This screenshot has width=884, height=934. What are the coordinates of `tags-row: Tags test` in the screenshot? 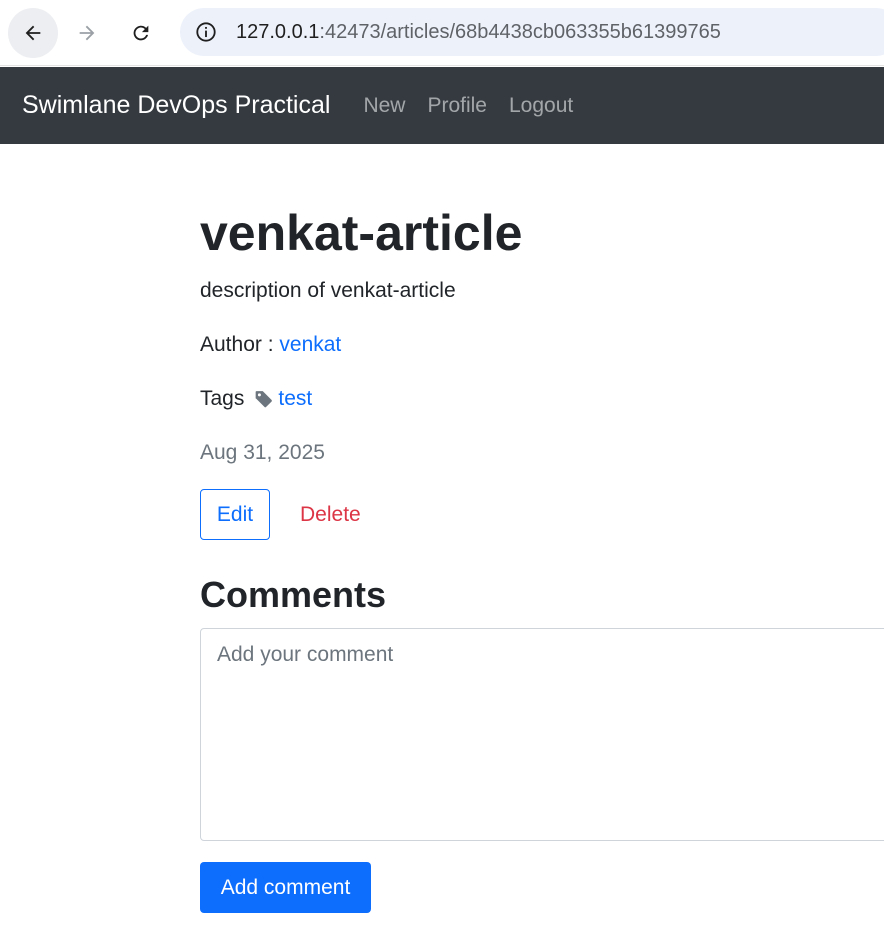 It's located at (256, 399).